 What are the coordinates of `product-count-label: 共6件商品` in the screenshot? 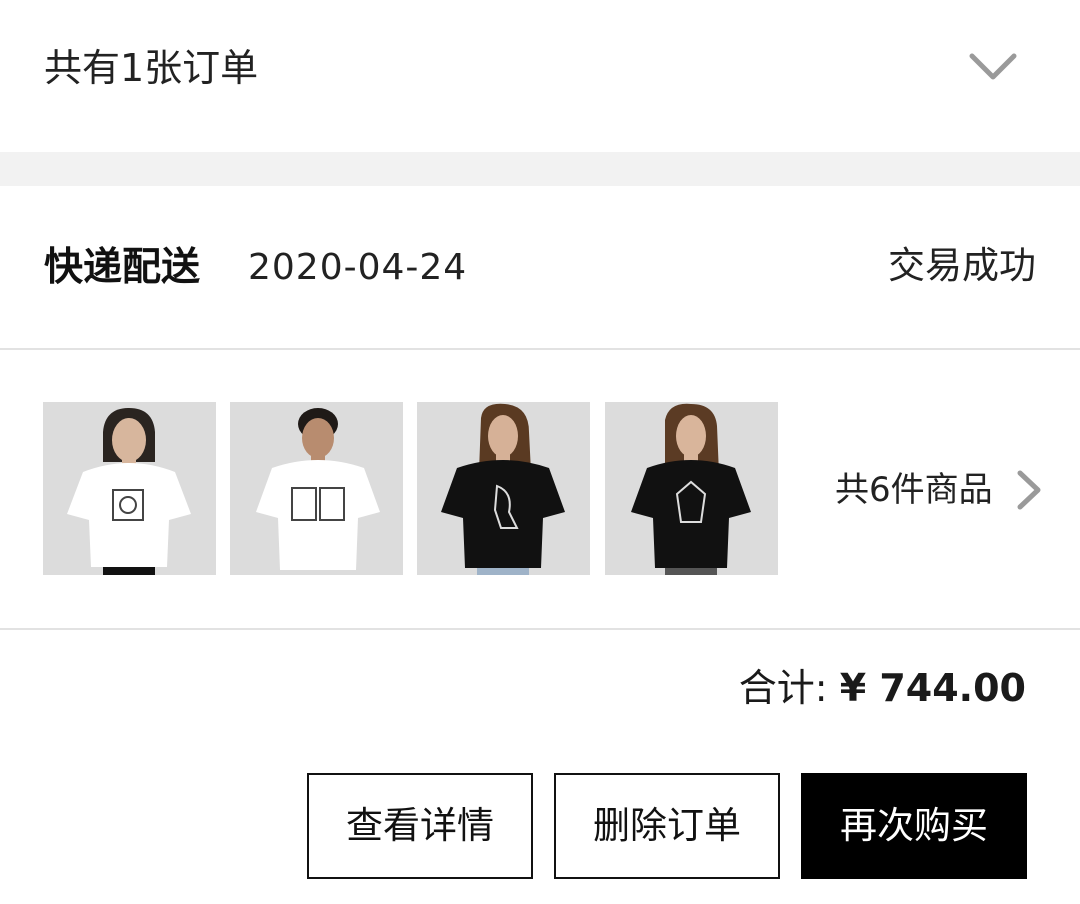 It's located at (914, 490).